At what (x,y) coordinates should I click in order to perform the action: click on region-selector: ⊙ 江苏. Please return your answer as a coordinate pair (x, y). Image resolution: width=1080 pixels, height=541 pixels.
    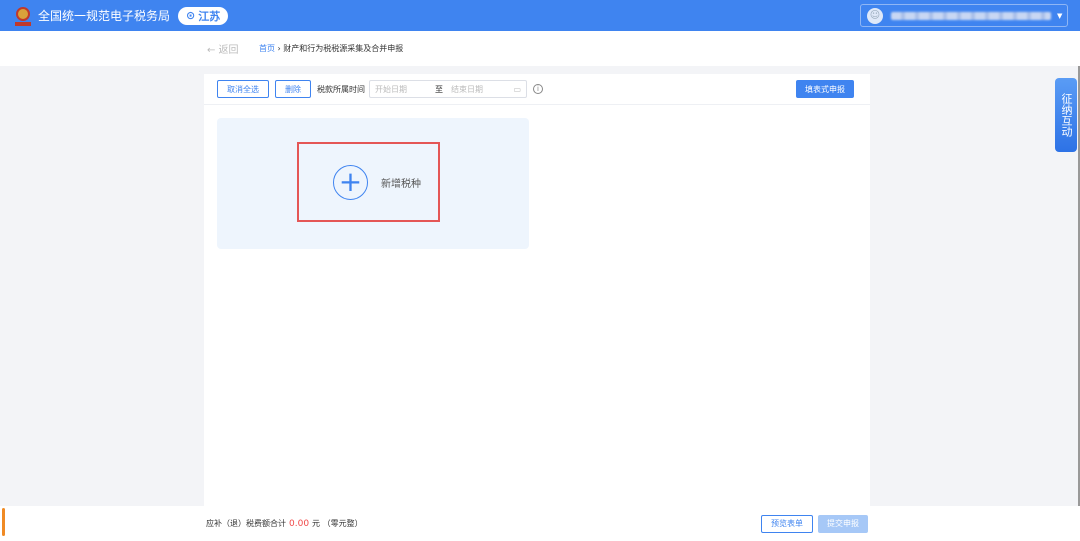
    Looking at the image, I should click on (203, 15).